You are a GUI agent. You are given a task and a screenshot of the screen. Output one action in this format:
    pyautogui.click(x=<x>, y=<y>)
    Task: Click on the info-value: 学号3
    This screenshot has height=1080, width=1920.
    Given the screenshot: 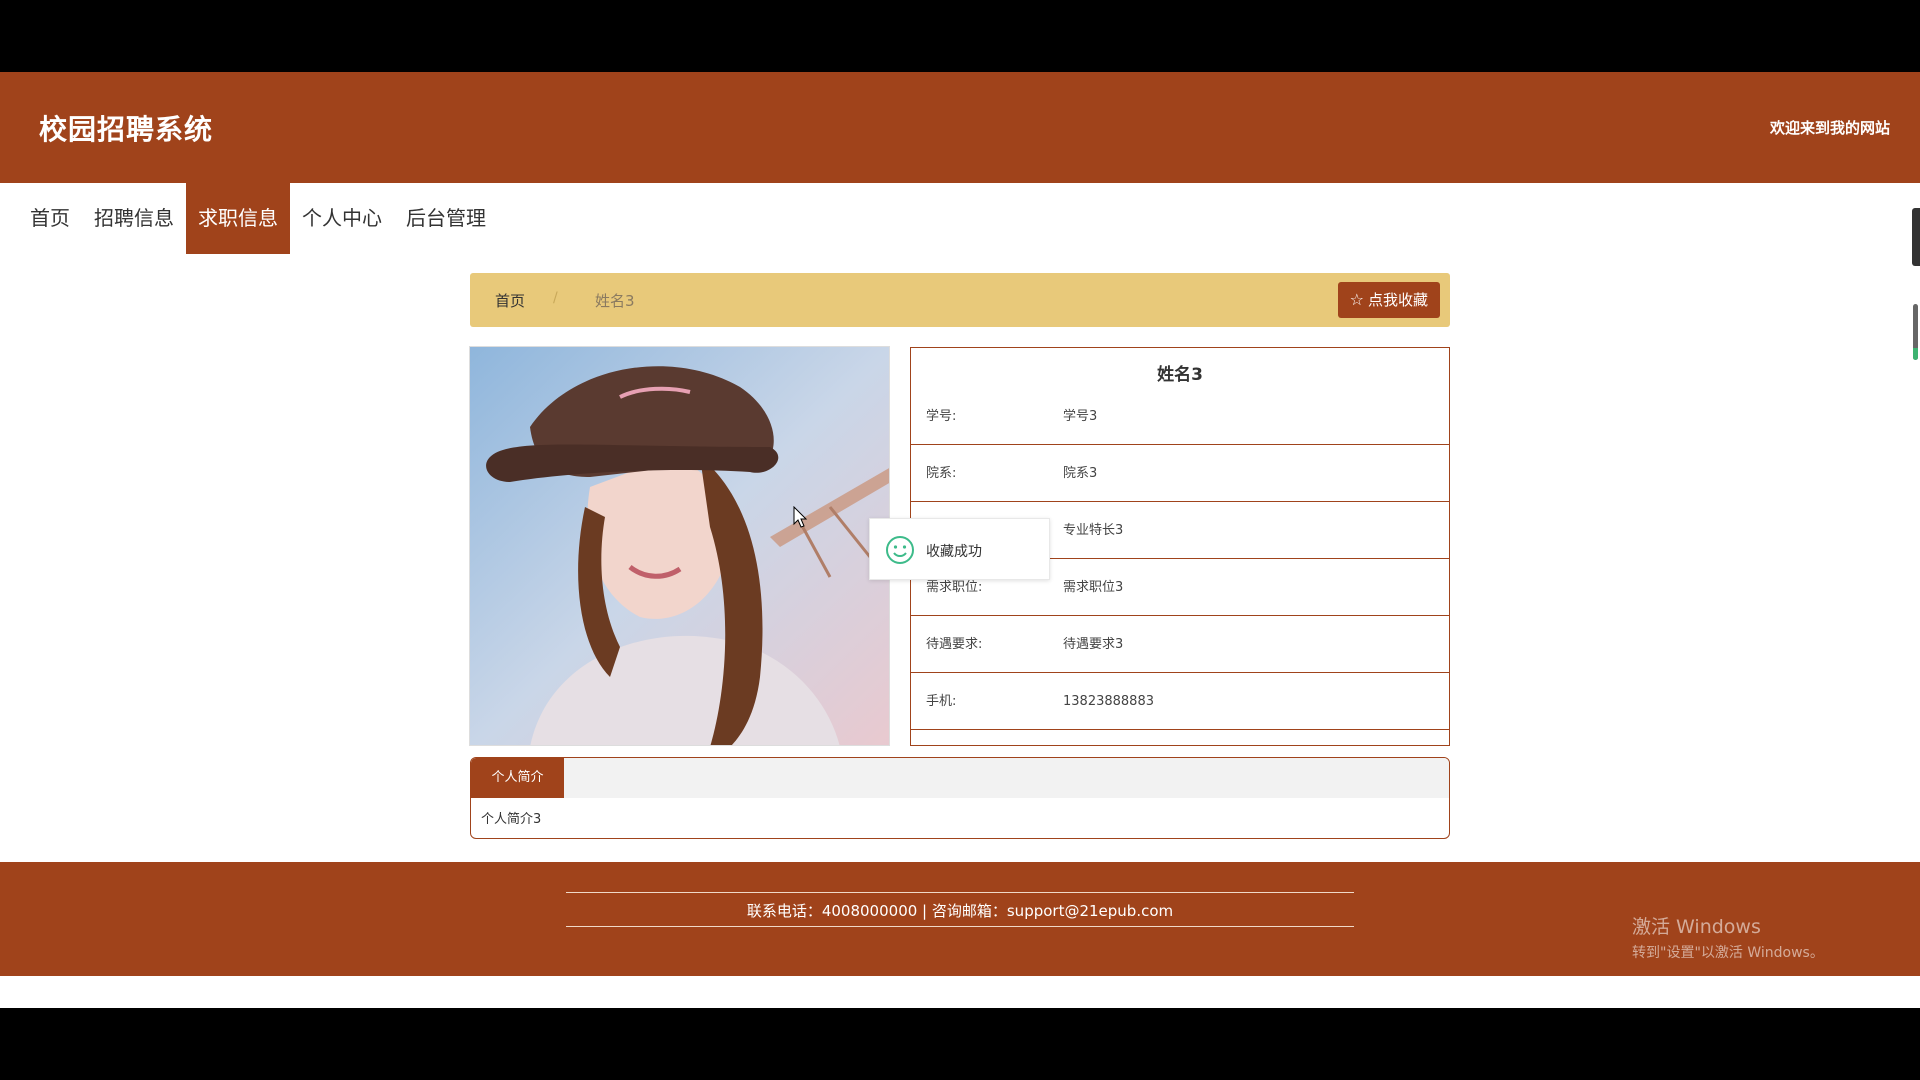 What is the action you would take?
    pyautogui.click(x=1080, y=416)
    